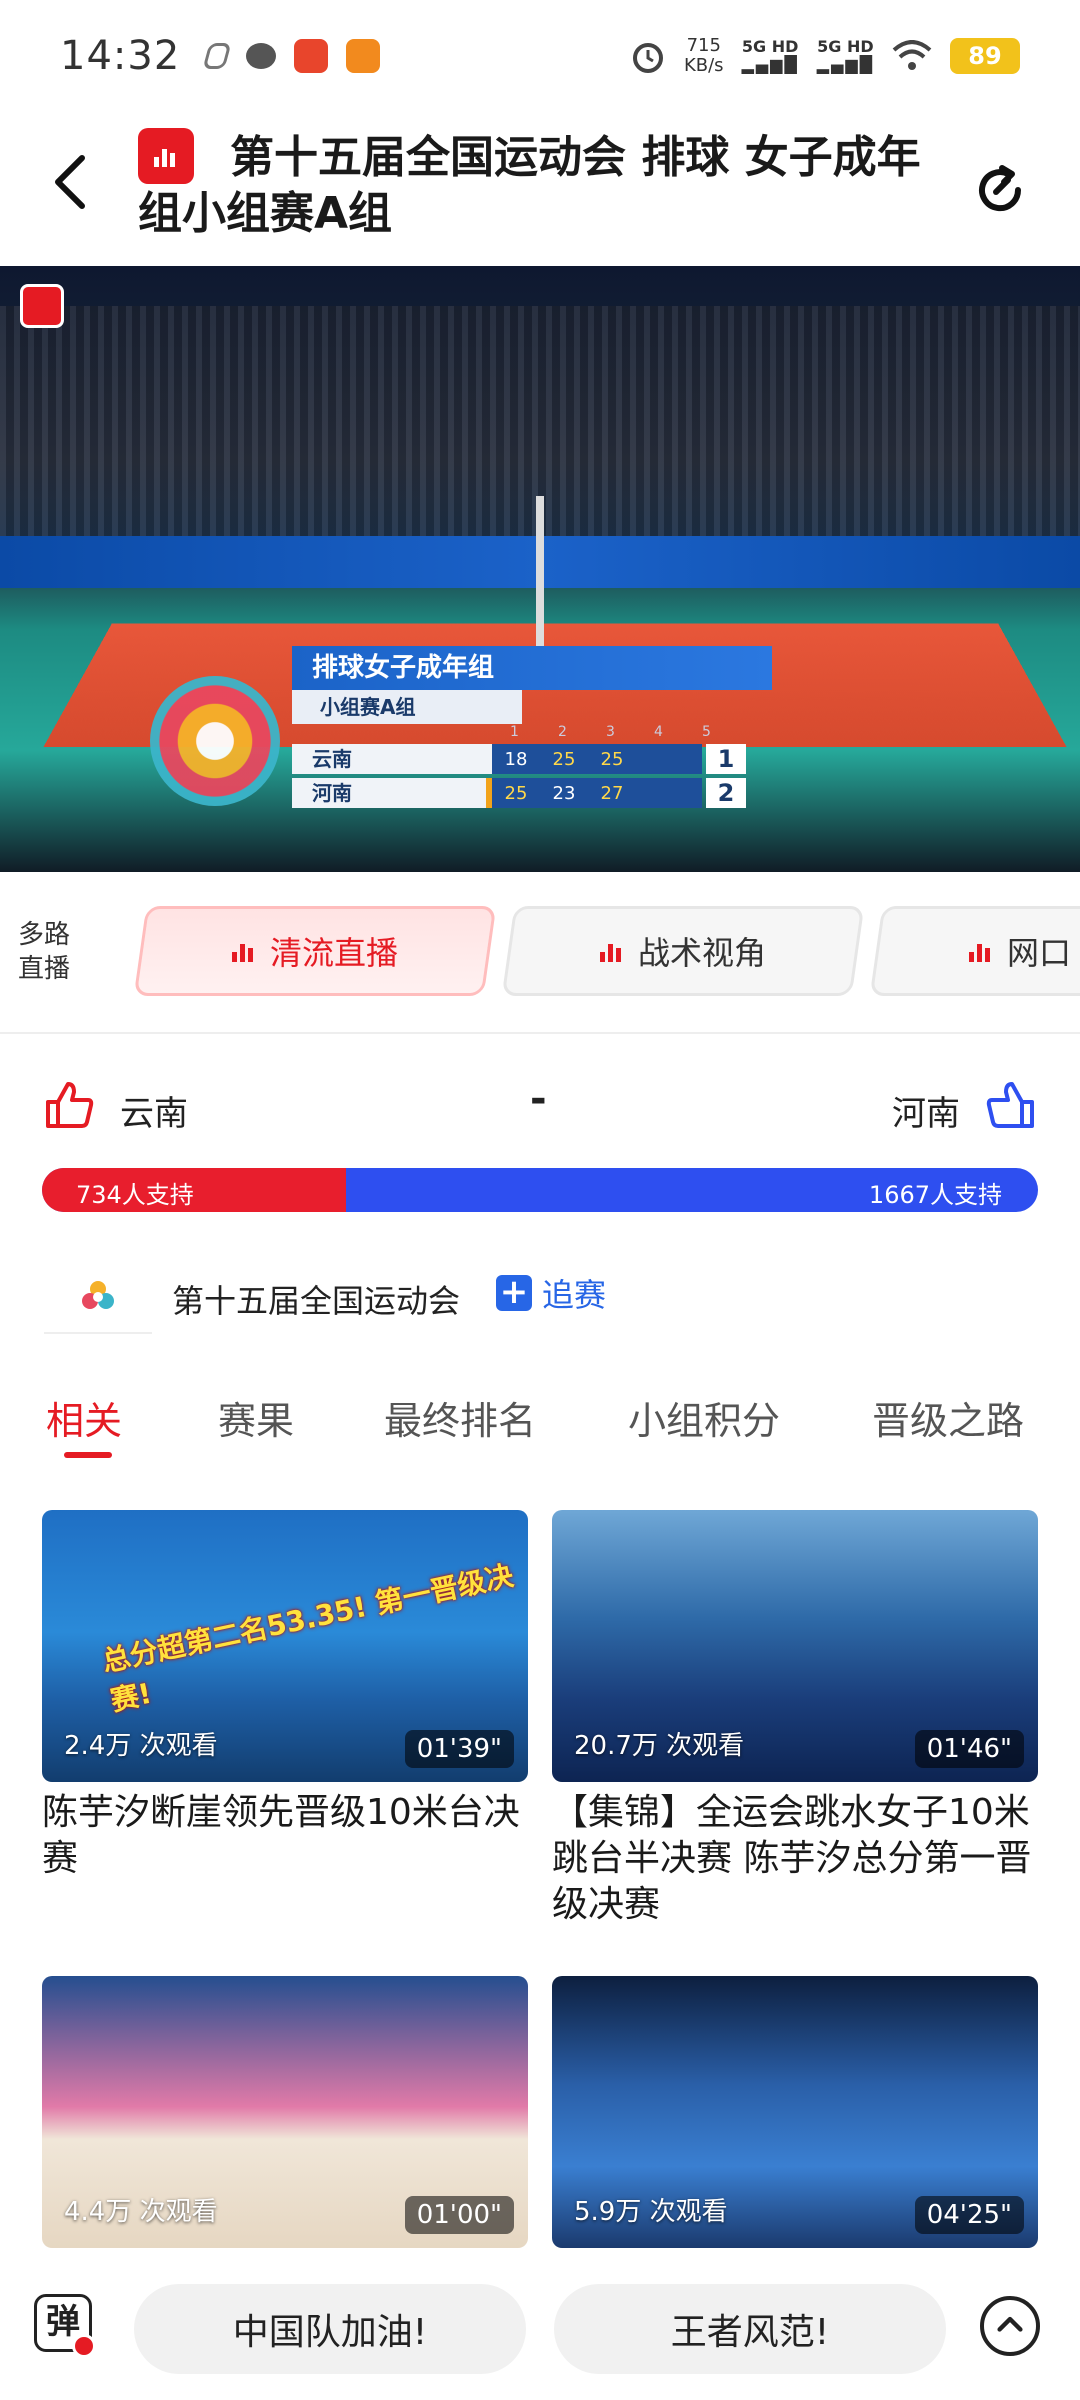  I want to click on back-icon, so click(70, 182).